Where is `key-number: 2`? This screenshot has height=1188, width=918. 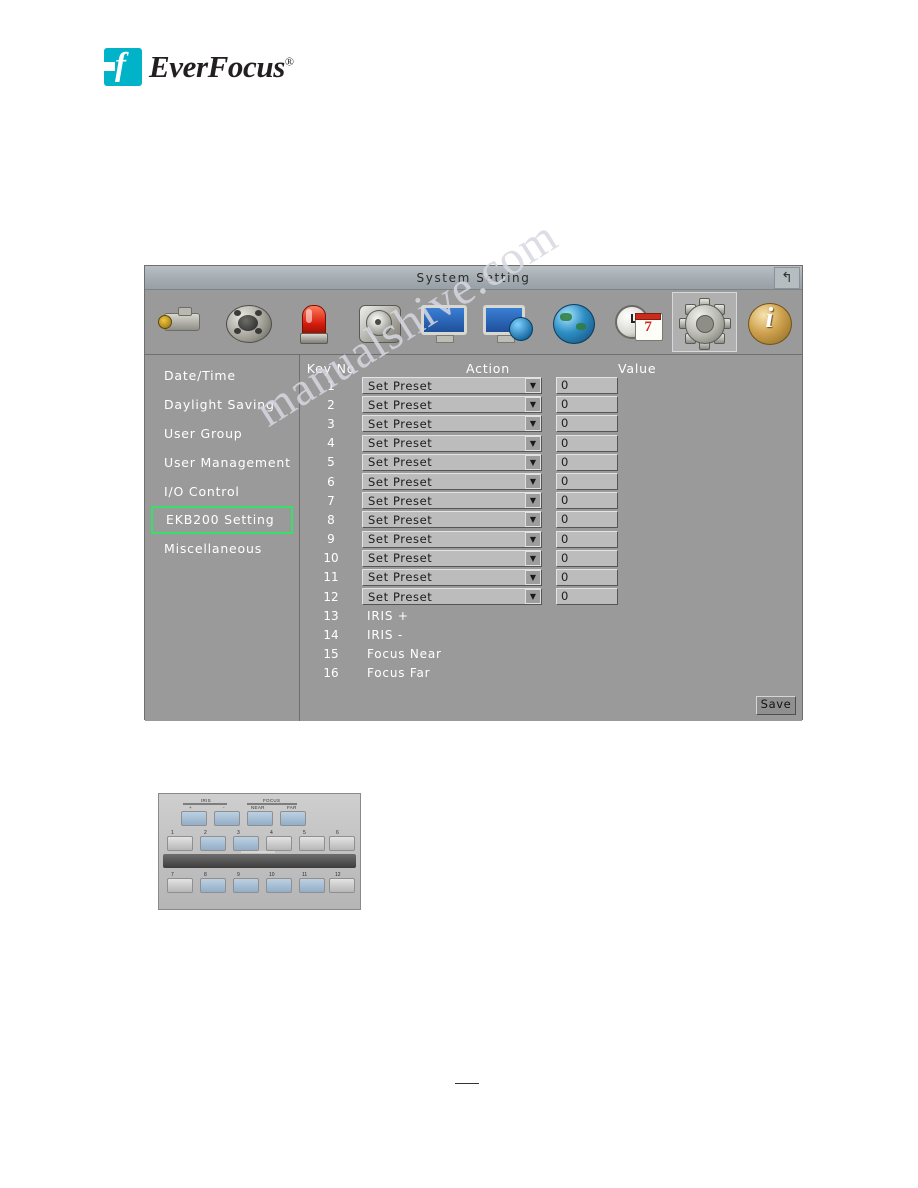 key-number: 2 is located at coordinates (331, 404).